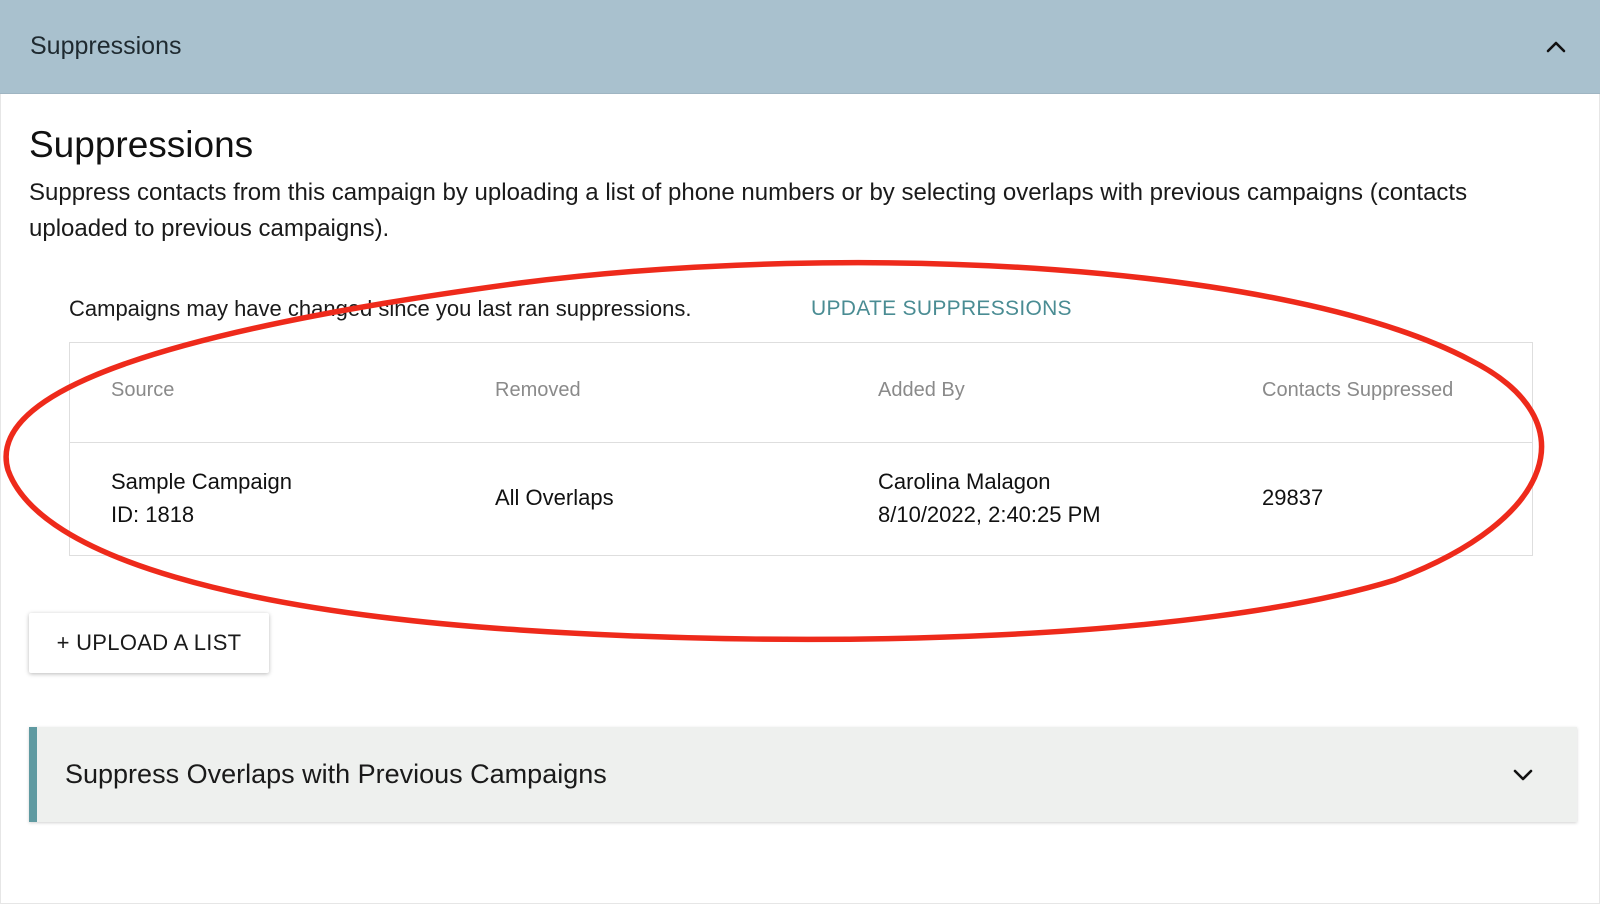  What do you see at coordinates (201, 481) in the screenshot?
I see `source-name: Sample Campaign` at bounding box center [201, 481].